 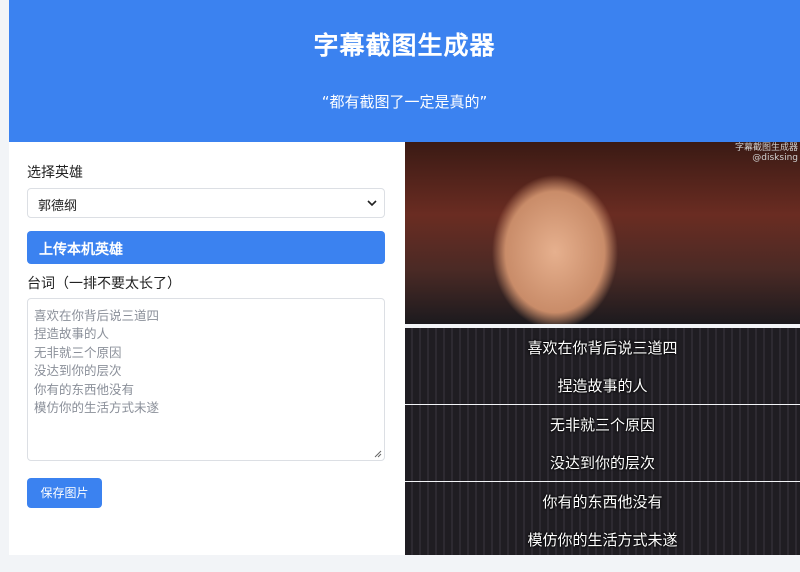 What do you see at coordinates (84, 389) in the screenshot?
I see `textarea-line: 你有的东西他没有` at bounding box center [84, 389].